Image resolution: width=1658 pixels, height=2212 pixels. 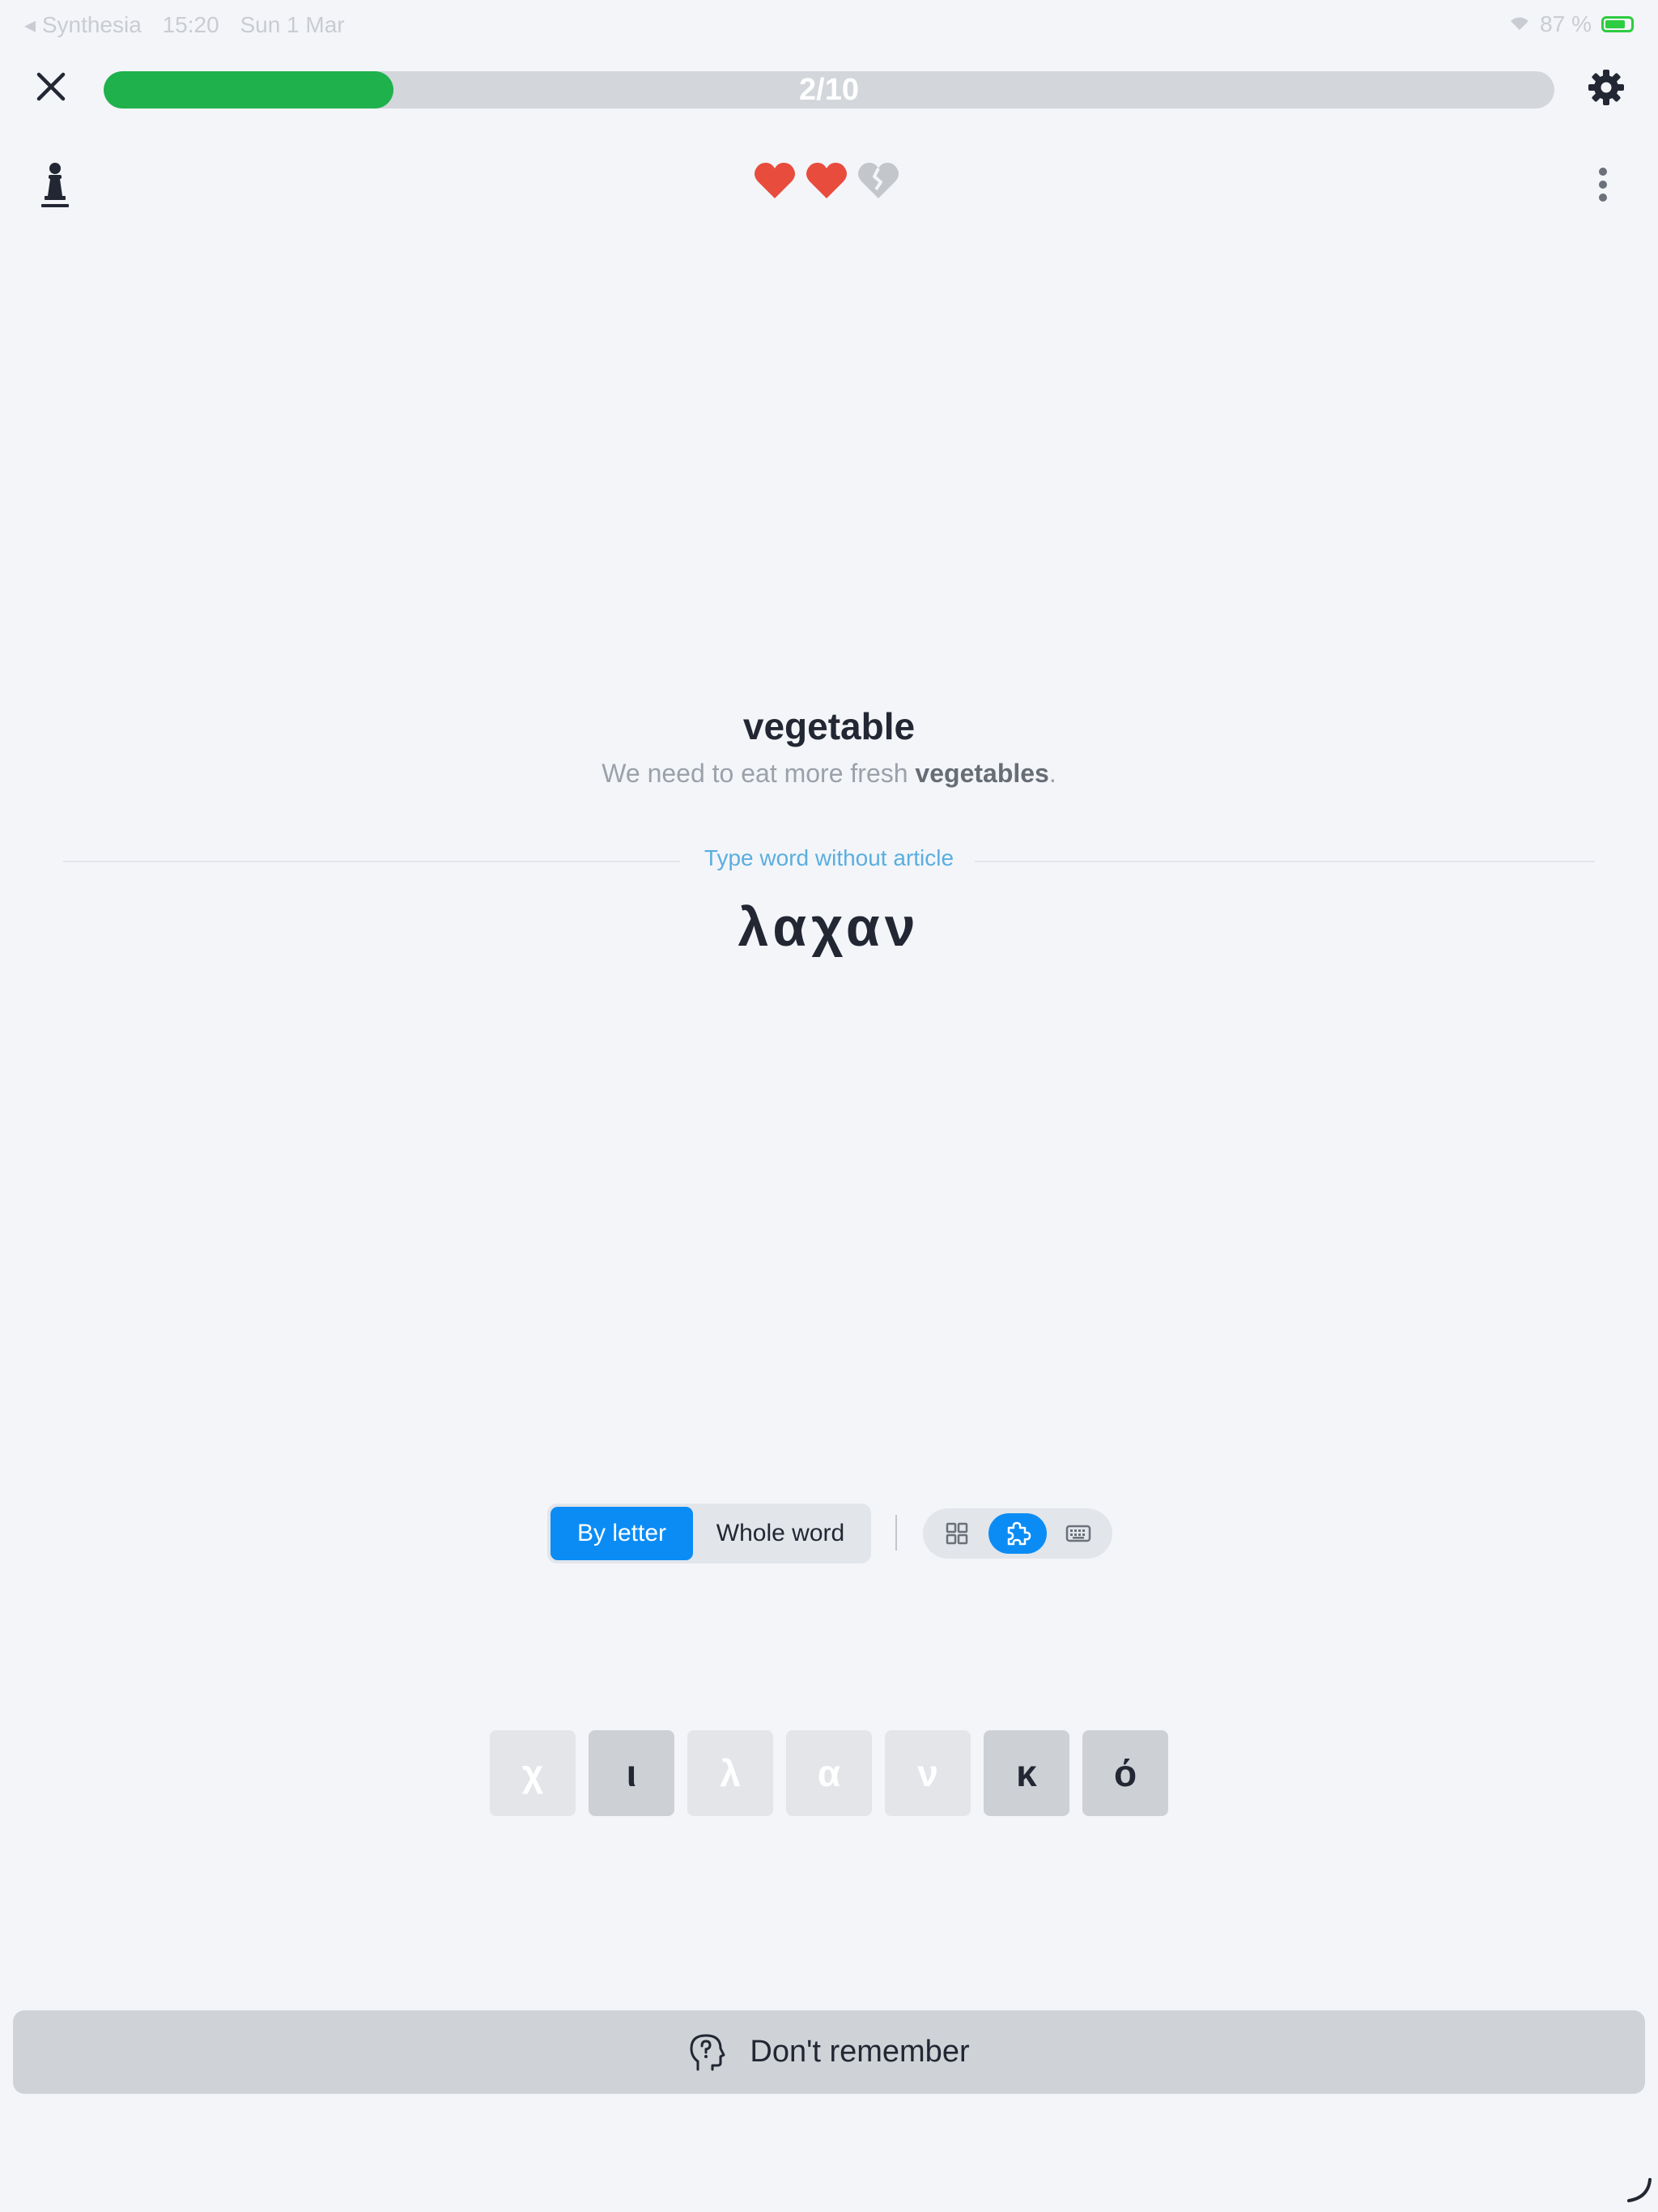 I want to click on letter-tile: χ, so click(x=533, y=1773).